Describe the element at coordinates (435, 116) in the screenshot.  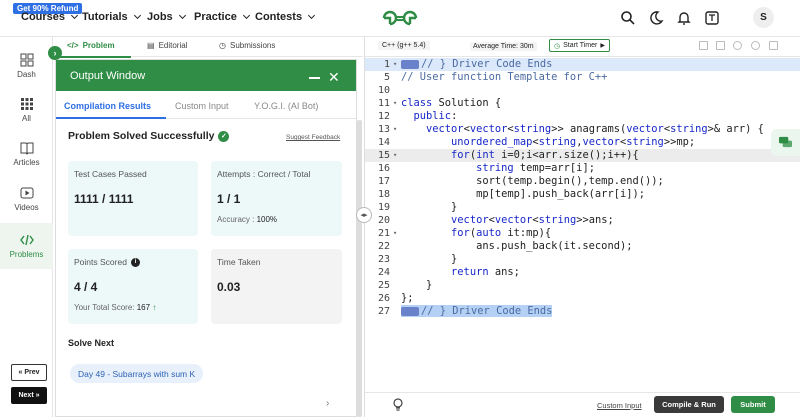
I see `code-text: public:` at that location.